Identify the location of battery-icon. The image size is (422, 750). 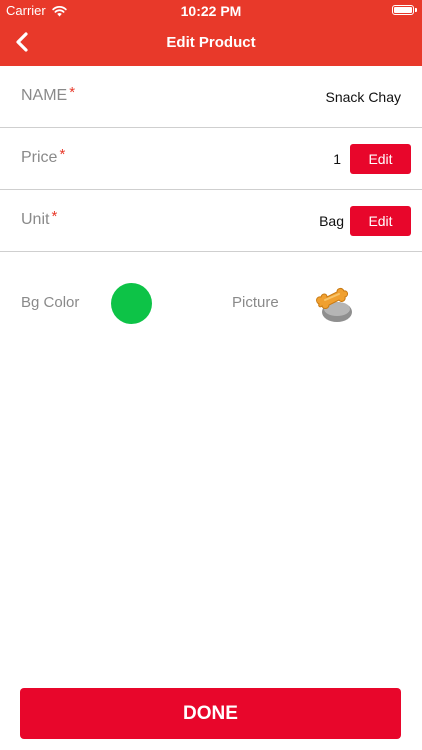
(404, 10).